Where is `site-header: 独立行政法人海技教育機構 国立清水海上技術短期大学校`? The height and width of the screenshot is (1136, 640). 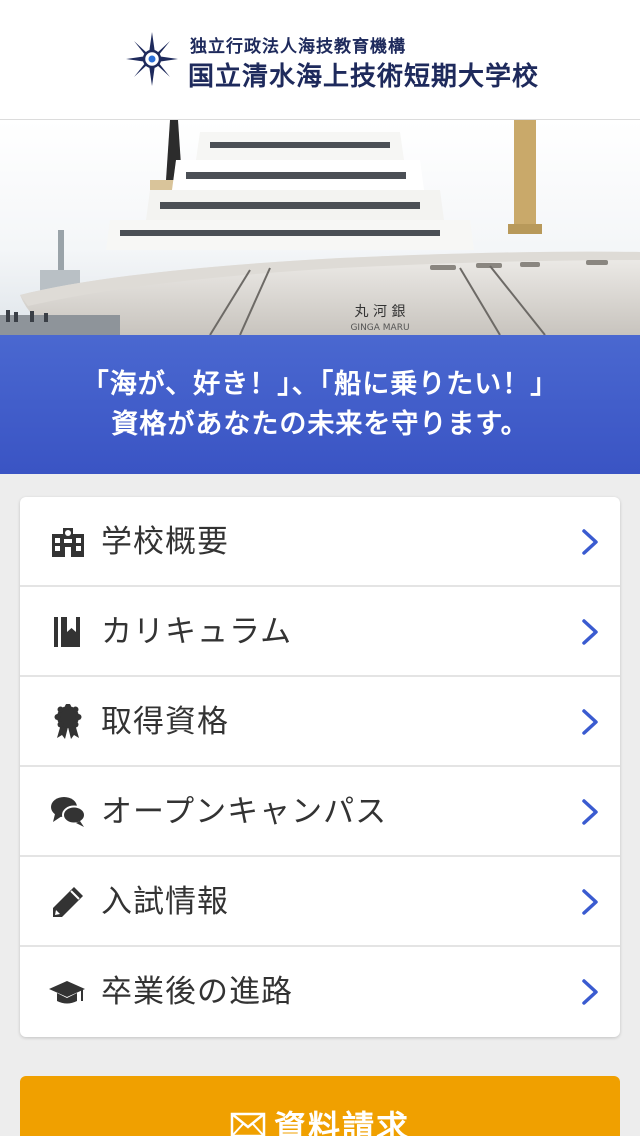 site-header: 独立行政法人海技教育機構 国立清水海上技術短期大学校 is located at coordinates (320, 60).